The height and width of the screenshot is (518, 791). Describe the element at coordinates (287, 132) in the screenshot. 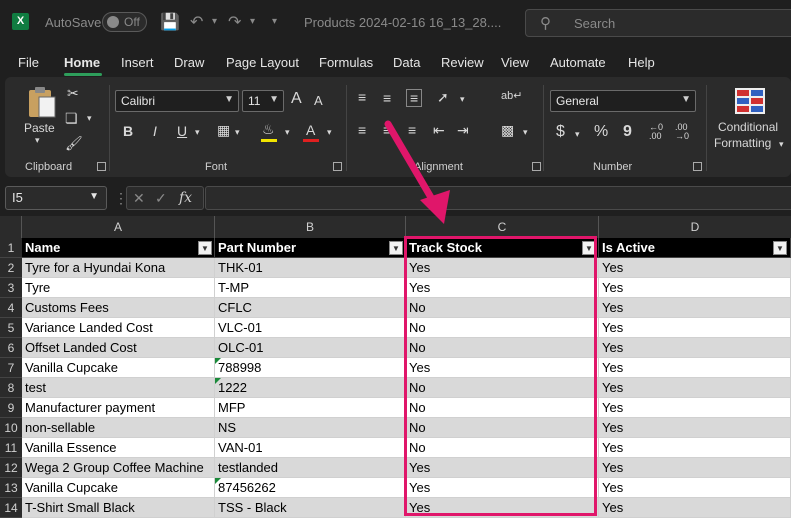

I see `fill-color-dropdown-icon: ▾` at that location.